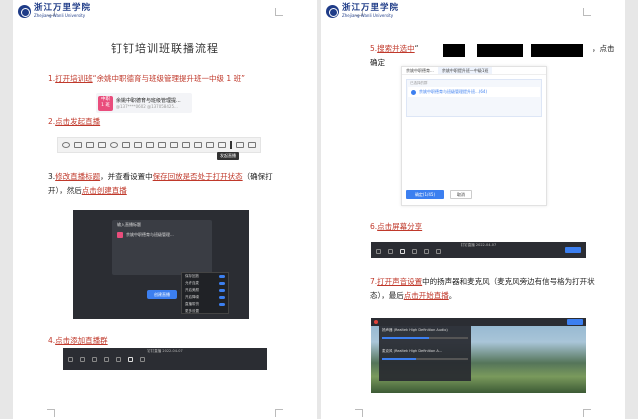  I want to click on speaker-level, so click(406, 338).